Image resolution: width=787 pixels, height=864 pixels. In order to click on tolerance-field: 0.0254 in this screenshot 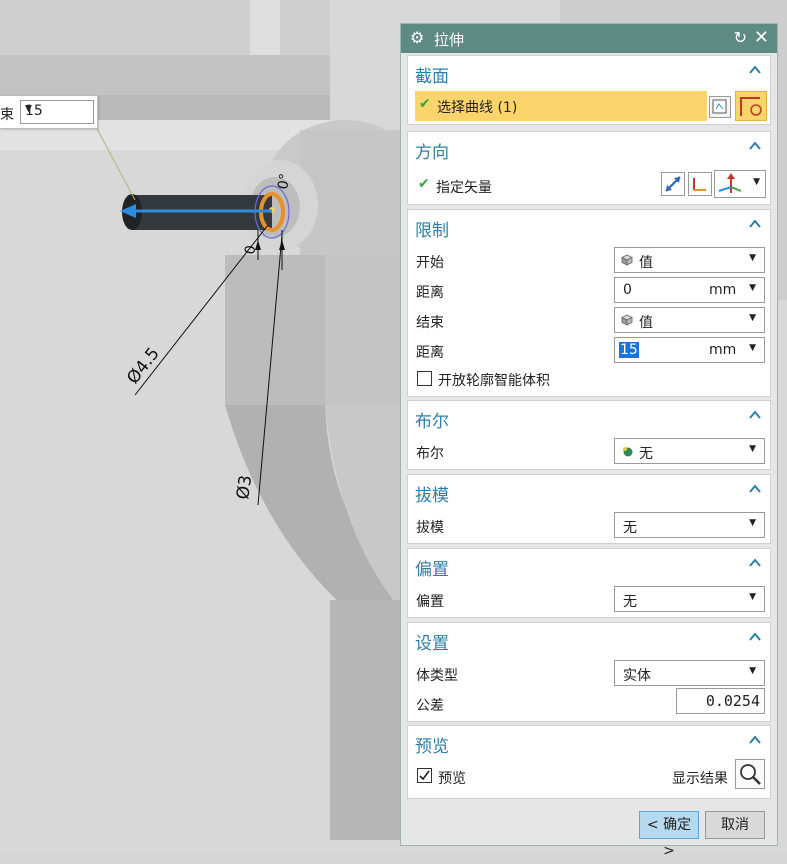, I will do `click(720, 701)`.